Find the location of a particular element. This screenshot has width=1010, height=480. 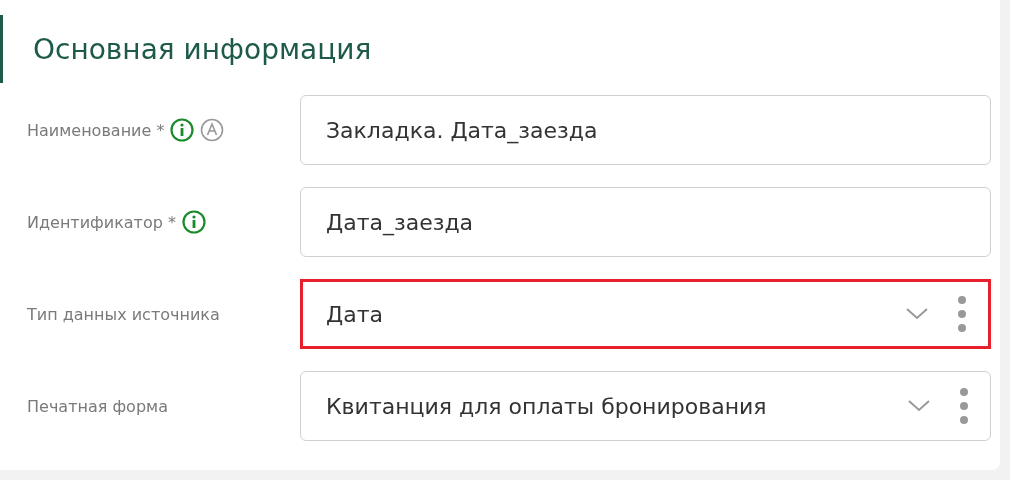

dropdown-field: Квитанция для оплаты бронирования is located at coordinates (645, 406).